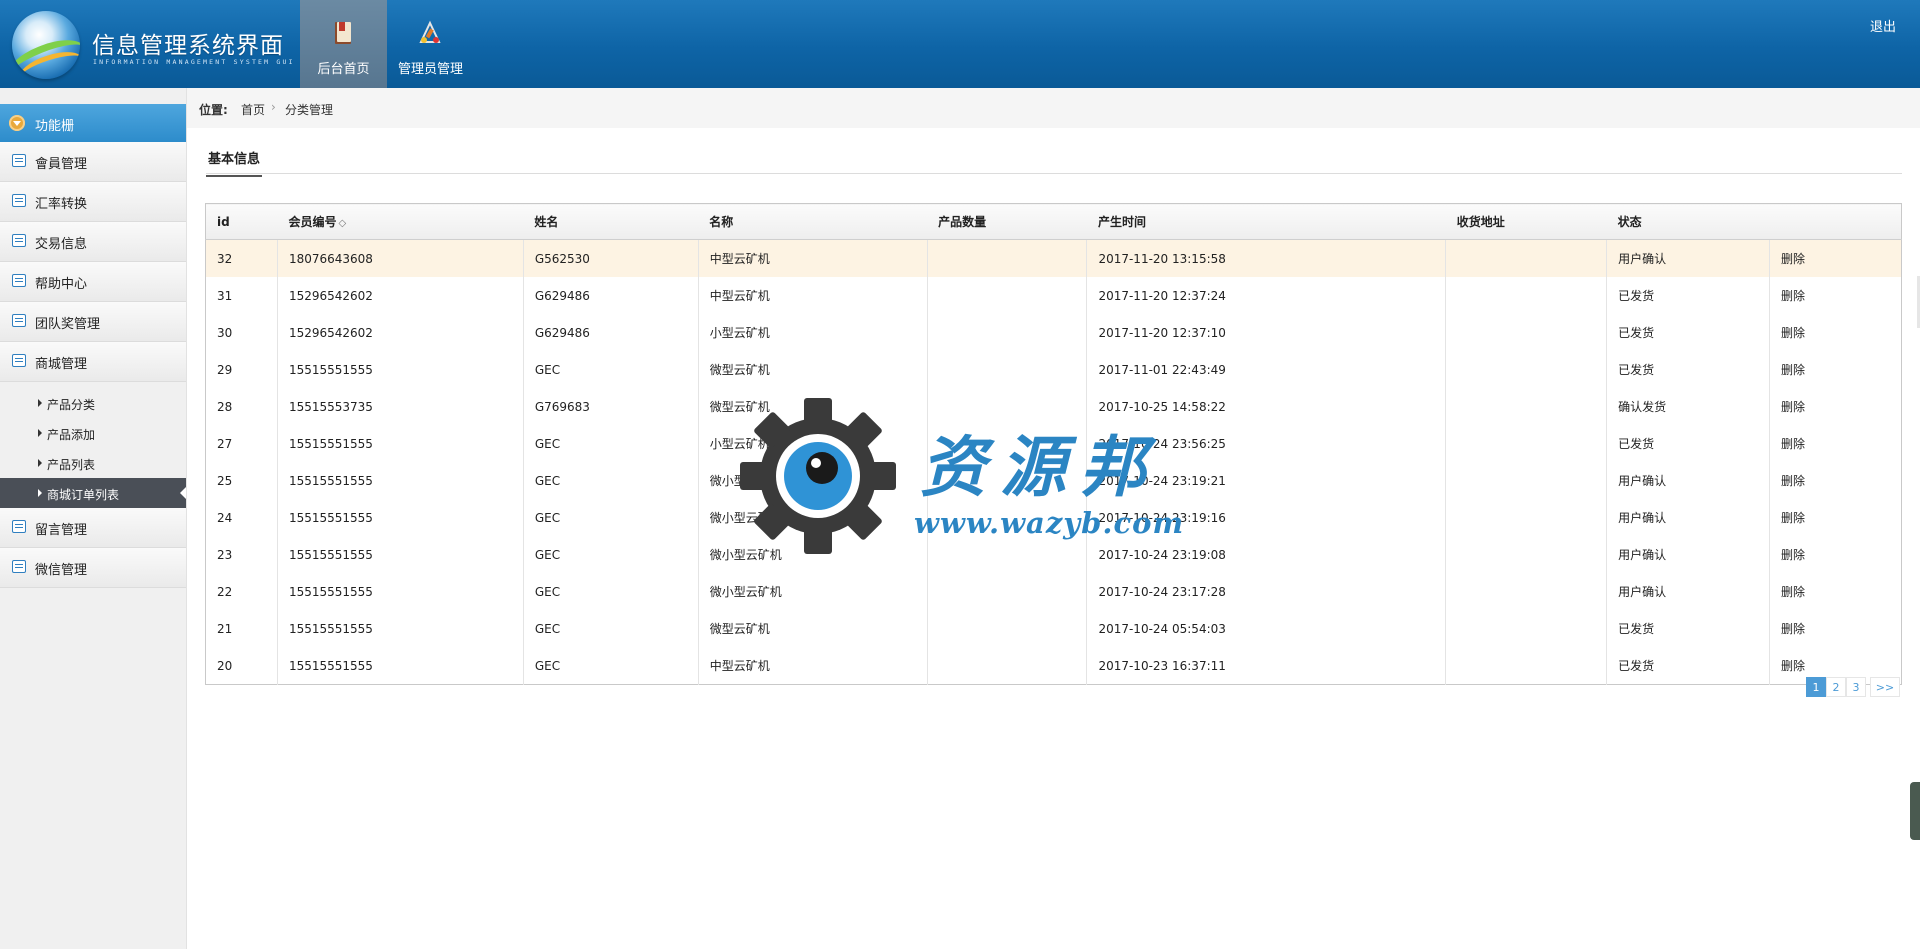 The image size is (1920, 949). I want to click on mall-submenu: 产品分类 产品添加 产品列表 商城订单列表, so click(93, 445).